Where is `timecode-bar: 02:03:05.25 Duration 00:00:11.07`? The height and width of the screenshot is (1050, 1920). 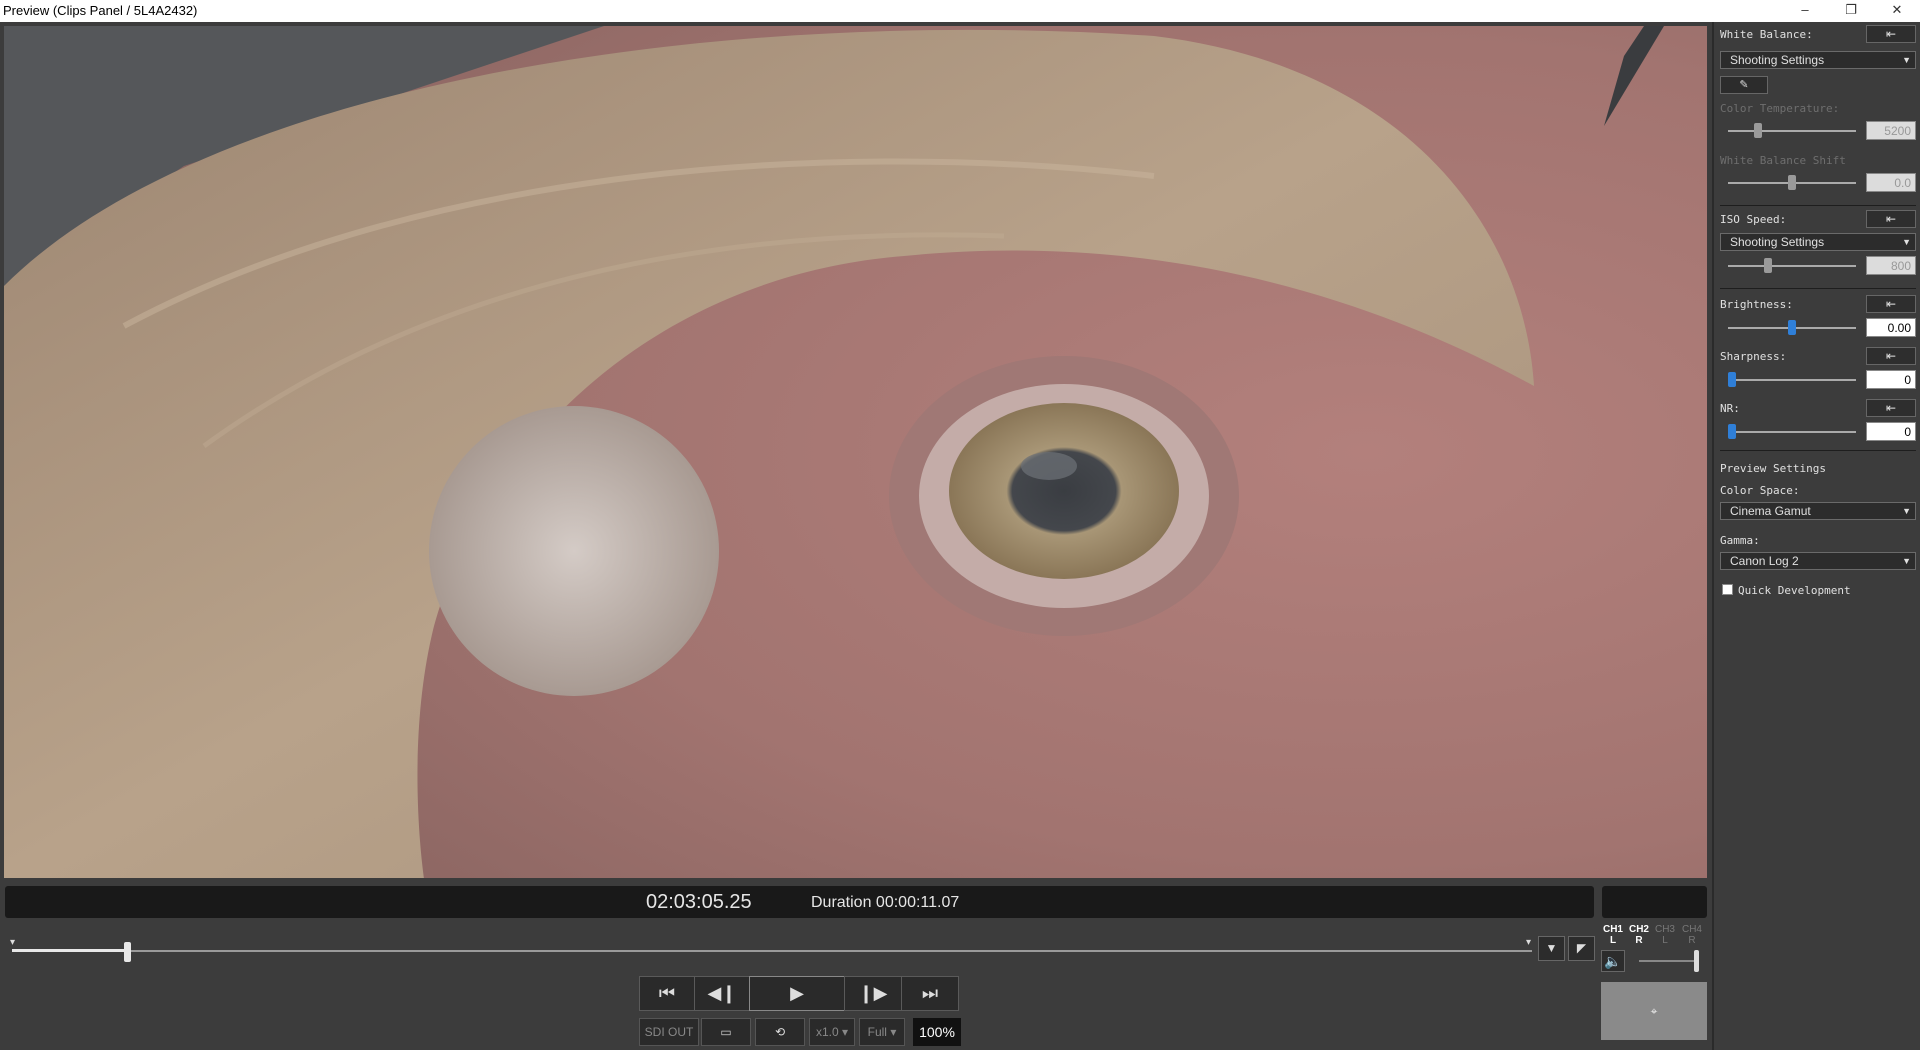
timecode-bar: 02:03:05.25 Duration 00:00:11.07 is located at coordinates (799, 902).